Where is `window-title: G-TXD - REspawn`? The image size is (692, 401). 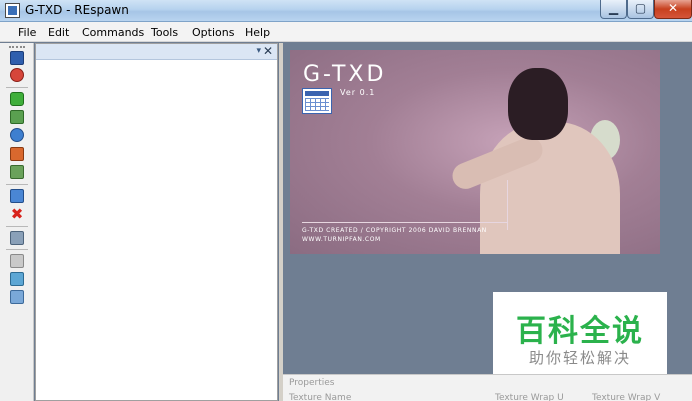
window-title: G-TXD - REspawn is located at coordinates (77, 10).